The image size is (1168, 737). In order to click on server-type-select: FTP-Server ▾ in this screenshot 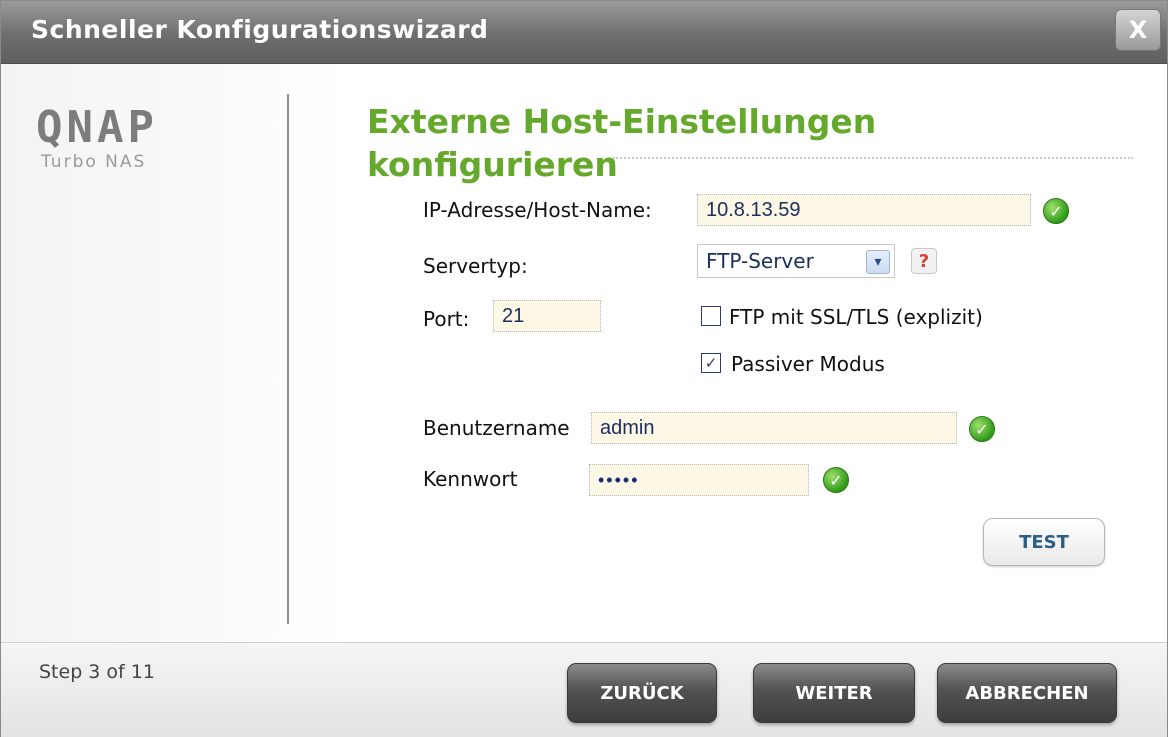, I will do `click(796, 261)`.